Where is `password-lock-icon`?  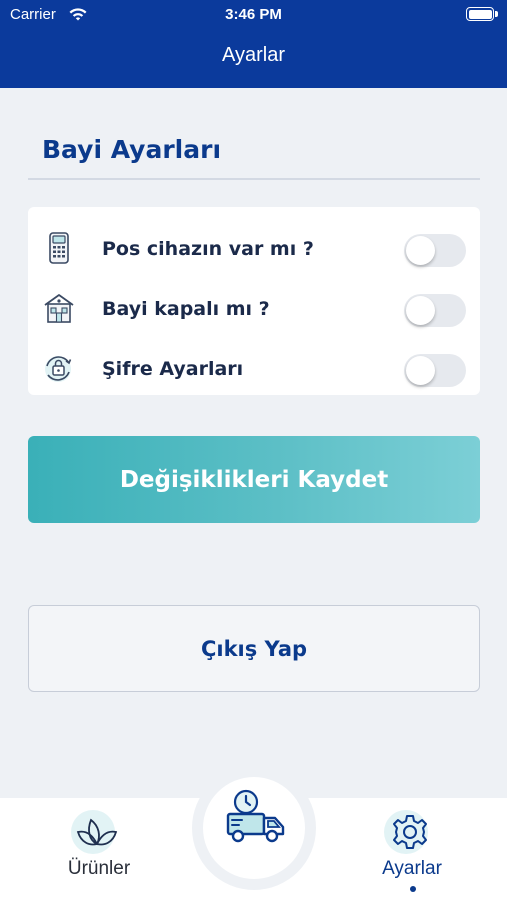 password-lock-icon is located at coordinates (58, 369).